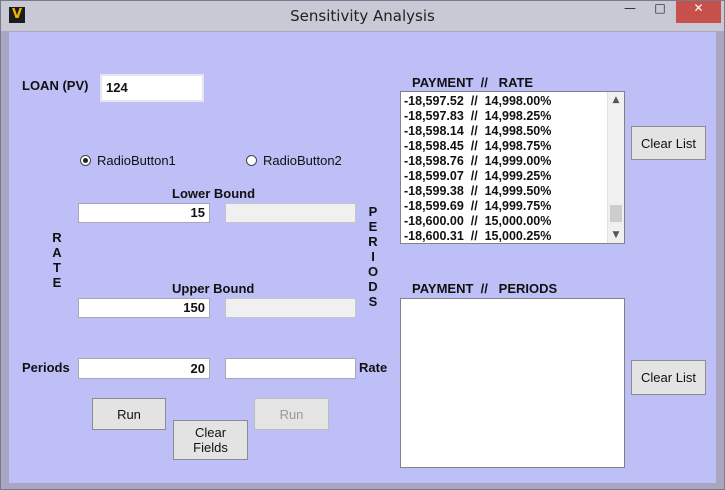  What do you see at coordinates (129, 414) in the screenshot?
I see `run-button: Run` at bounding box center [129, 414].